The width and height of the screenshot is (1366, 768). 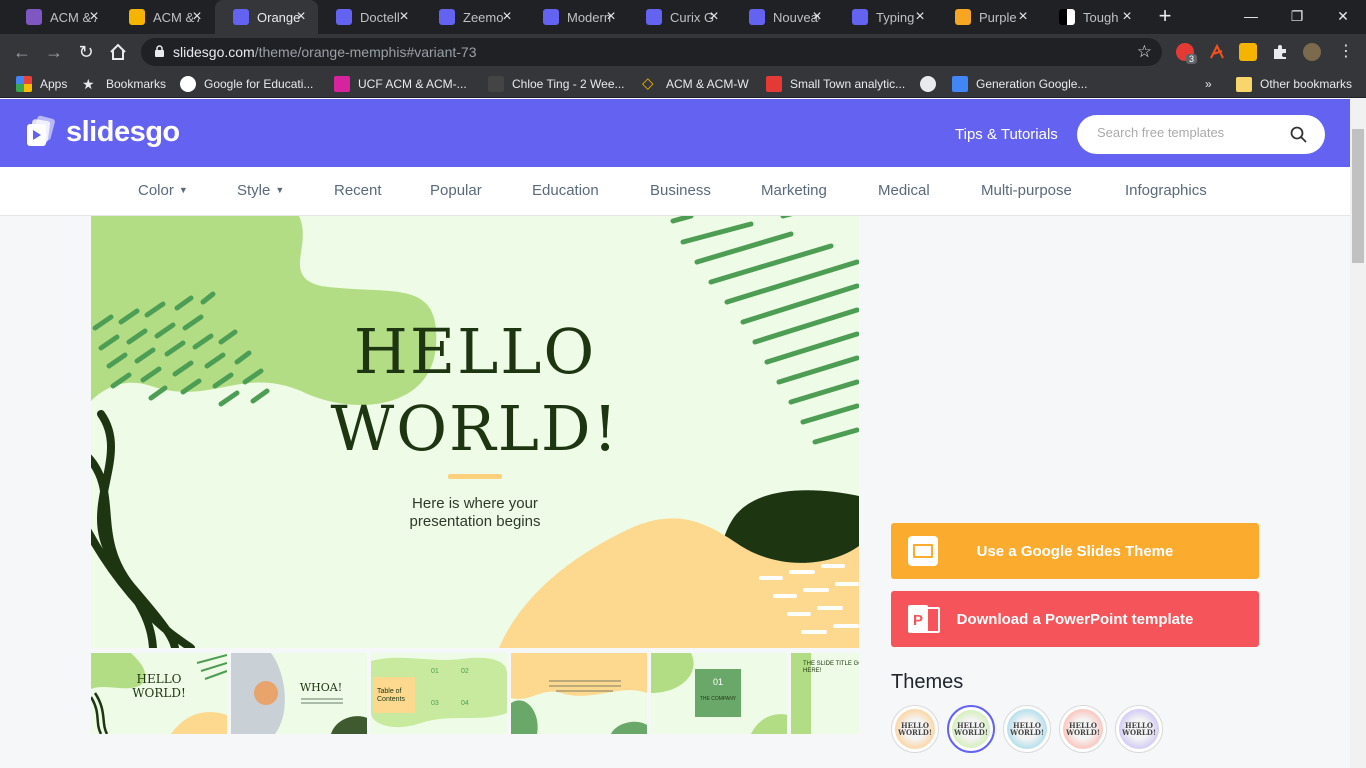 What do you see at coordinates (260, 190) in the screenshot?
I see `nav-style: Style ▼` at bounding box center [260, 190].